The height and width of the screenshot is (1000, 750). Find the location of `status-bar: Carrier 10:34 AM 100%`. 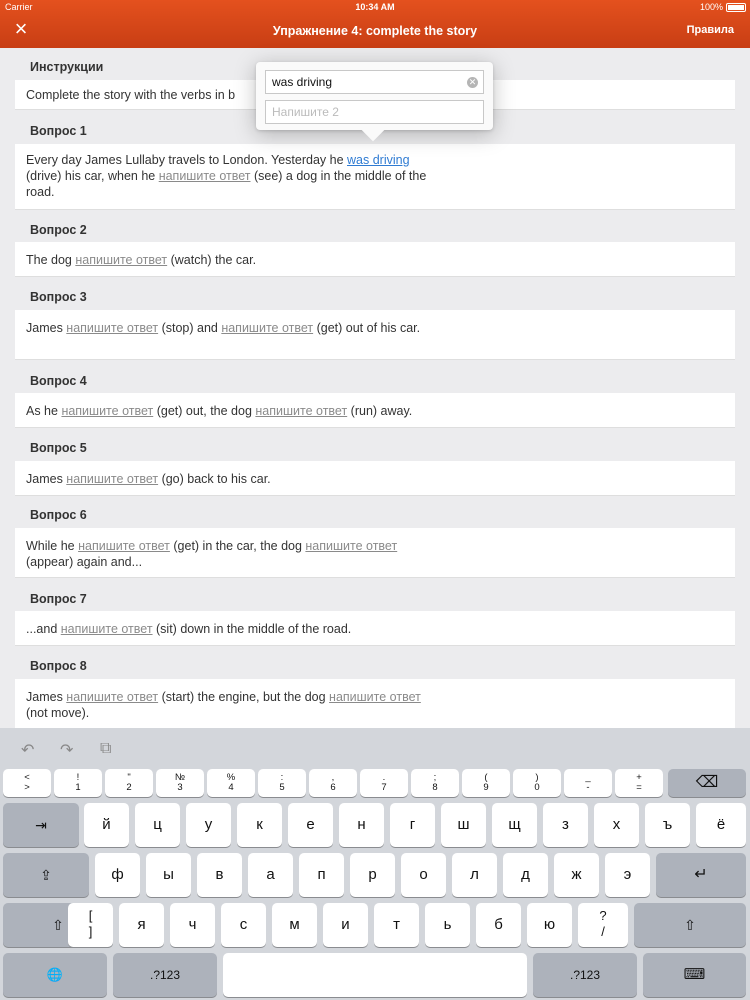

status-bar: Carrier 10:34 AM 100% is located at coordinates (375, 8).